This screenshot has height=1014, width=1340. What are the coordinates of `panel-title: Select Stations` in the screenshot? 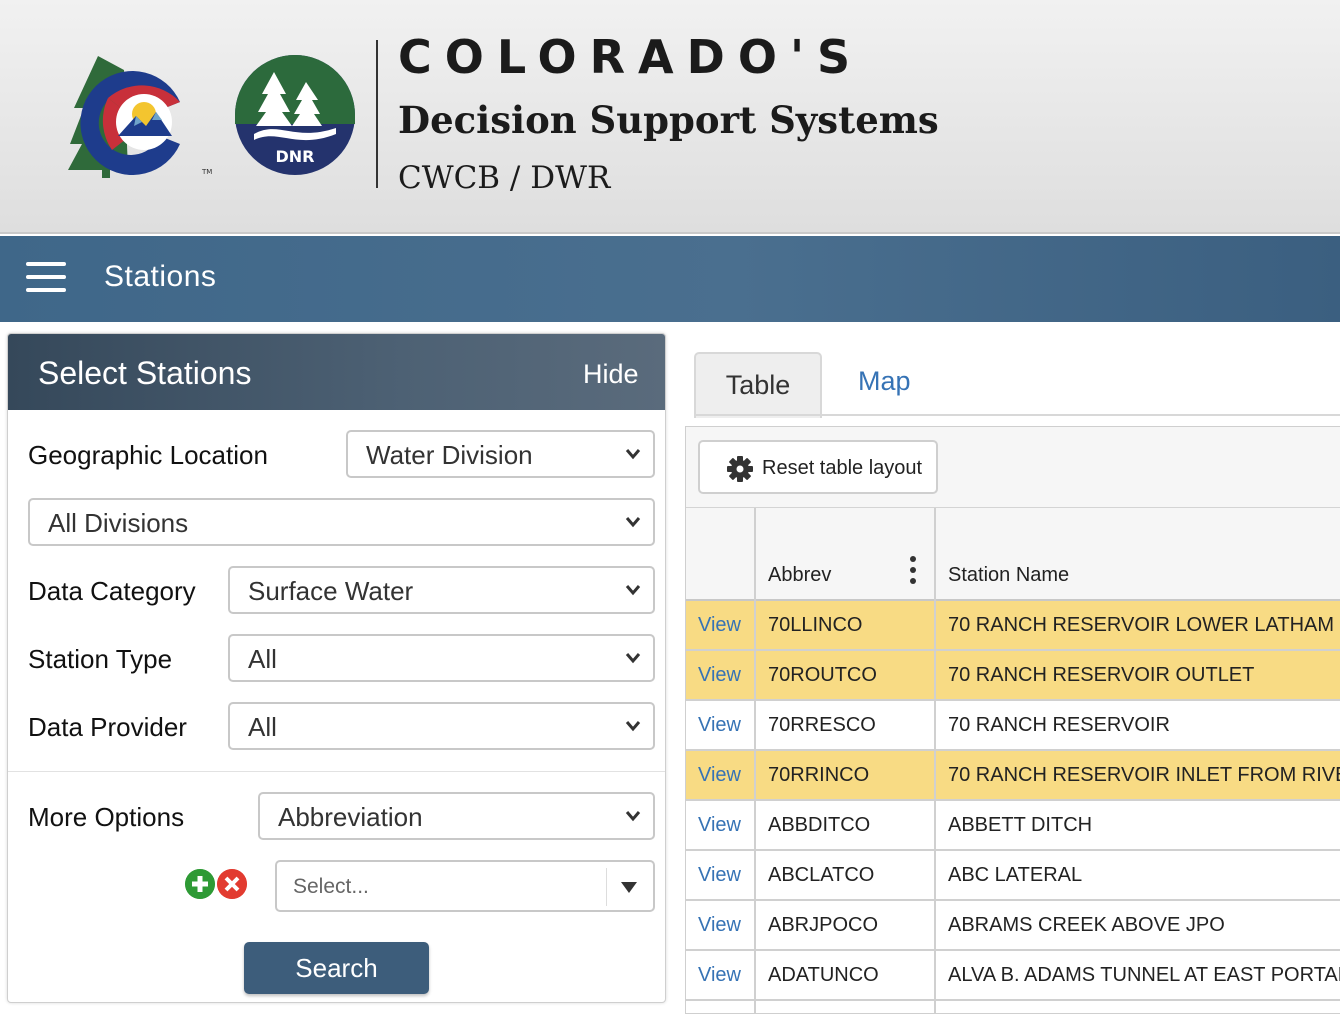 It's located at (145, 373).